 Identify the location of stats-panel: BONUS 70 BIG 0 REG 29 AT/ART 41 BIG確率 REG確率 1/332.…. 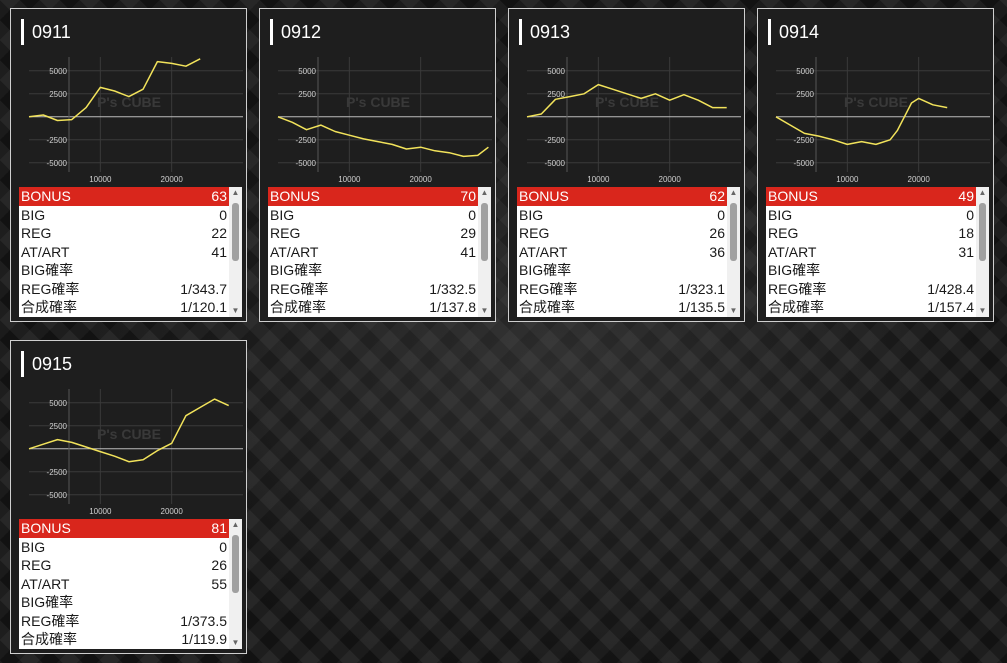
(379, 252).